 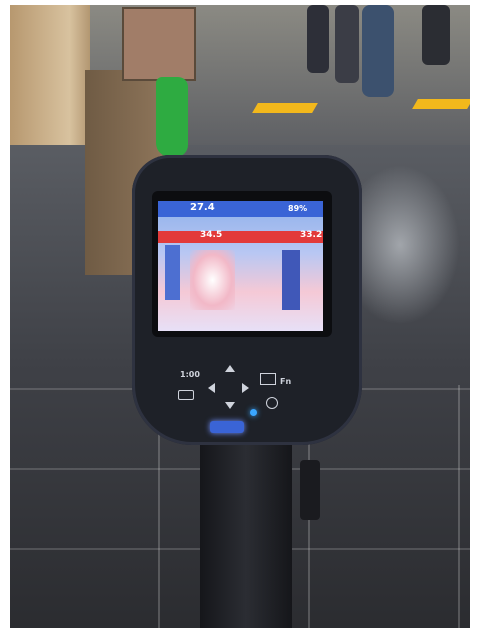 What do you see at coordinates (202, 207) in the screenshot?
I see `top-reading: 27.4` at bounding box center [202, 207].